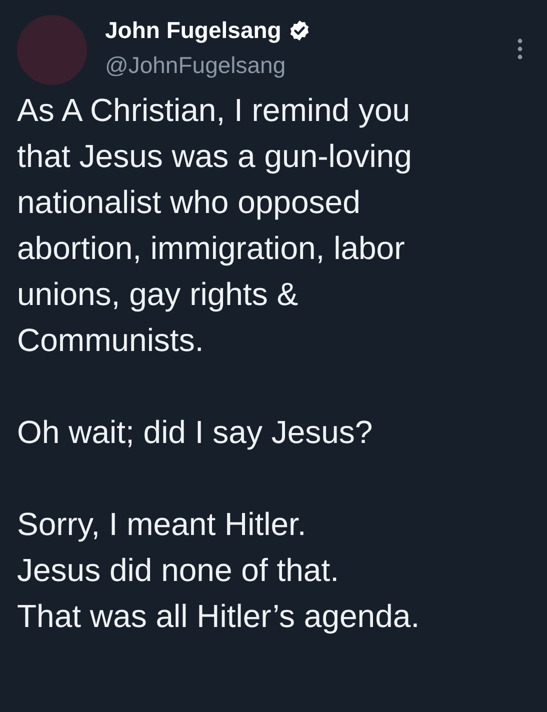  I want to click on more-options-icon, so click(520, 49).